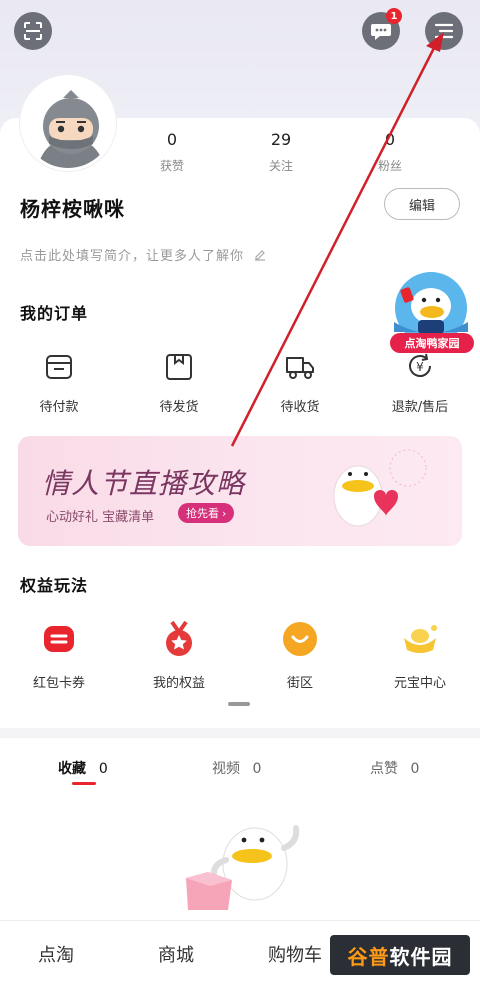 The image size is (480, 987). Describe the element at coordinates (179, 382) in the screenshot. I see `order-pending-shipment: 待发货` at that location.